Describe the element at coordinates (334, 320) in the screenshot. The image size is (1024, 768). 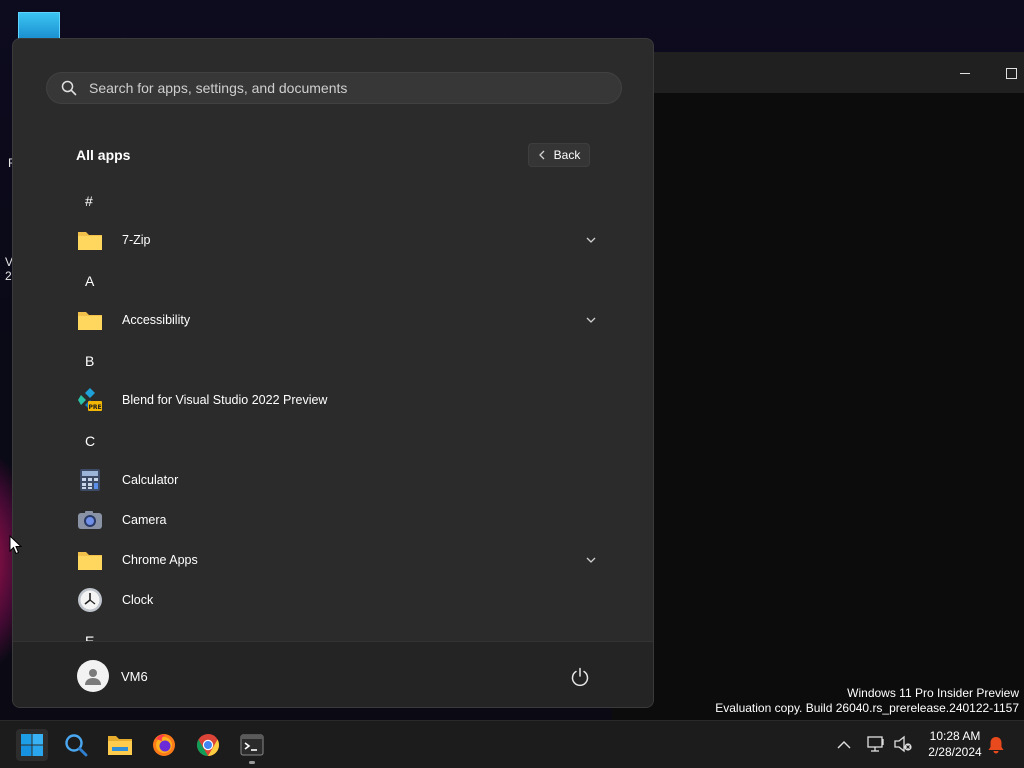
I see `app-item-accessibility: Accessibility` at that location.